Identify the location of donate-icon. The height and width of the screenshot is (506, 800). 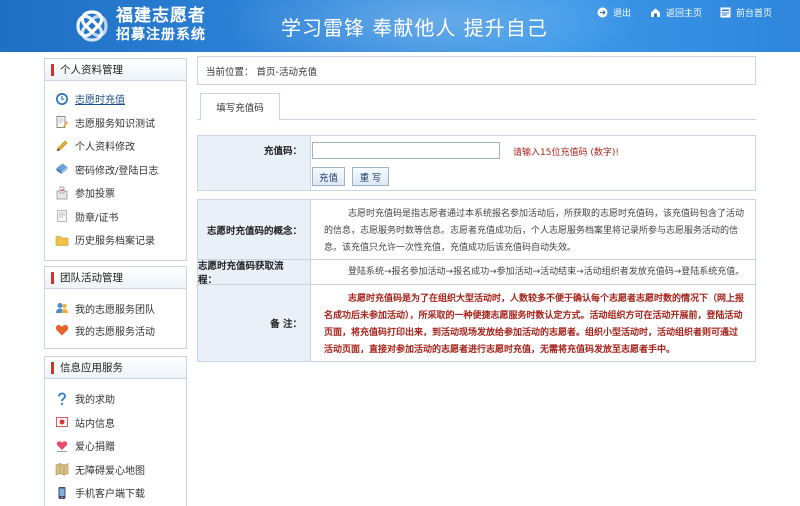
(62, 446).